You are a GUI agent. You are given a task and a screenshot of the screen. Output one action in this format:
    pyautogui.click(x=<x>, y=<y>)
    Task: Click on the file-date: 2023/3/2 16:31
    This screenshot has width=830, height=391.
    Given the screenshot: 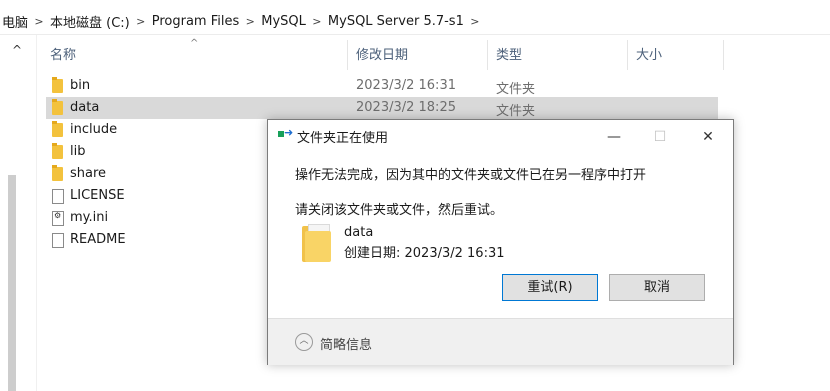 What is the action you would take?
    pyautogui.click(x=406, y=85)
    